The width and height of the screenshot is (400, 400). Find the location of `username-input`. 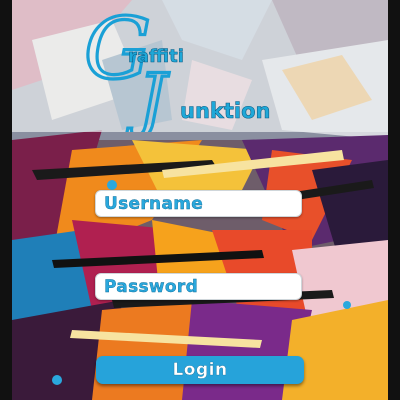

username-input is located at coordinates (198, 203).